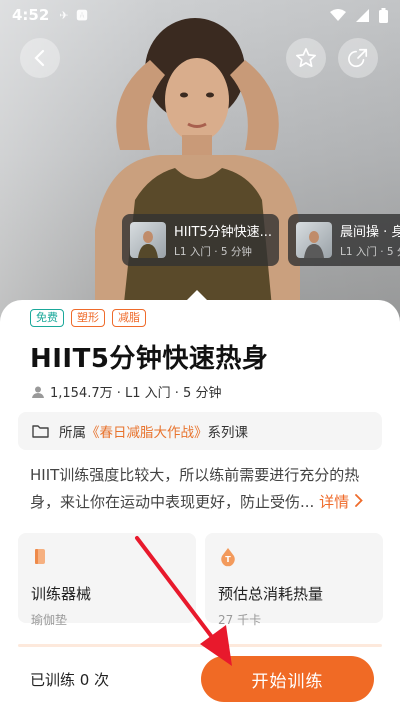  I want to click on calories-box: T 预估总消耗热量 27 千卡, so click(294, 580).